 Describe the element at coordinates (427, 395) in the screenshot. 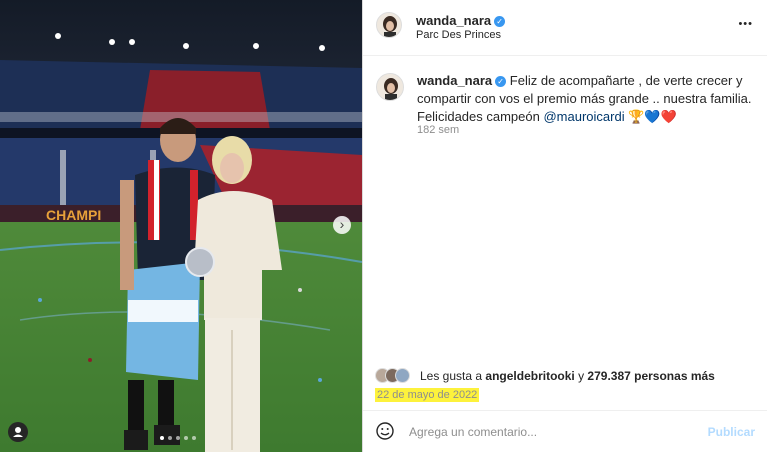

I see `post-date: 22 de mayo de 2022` at that location.